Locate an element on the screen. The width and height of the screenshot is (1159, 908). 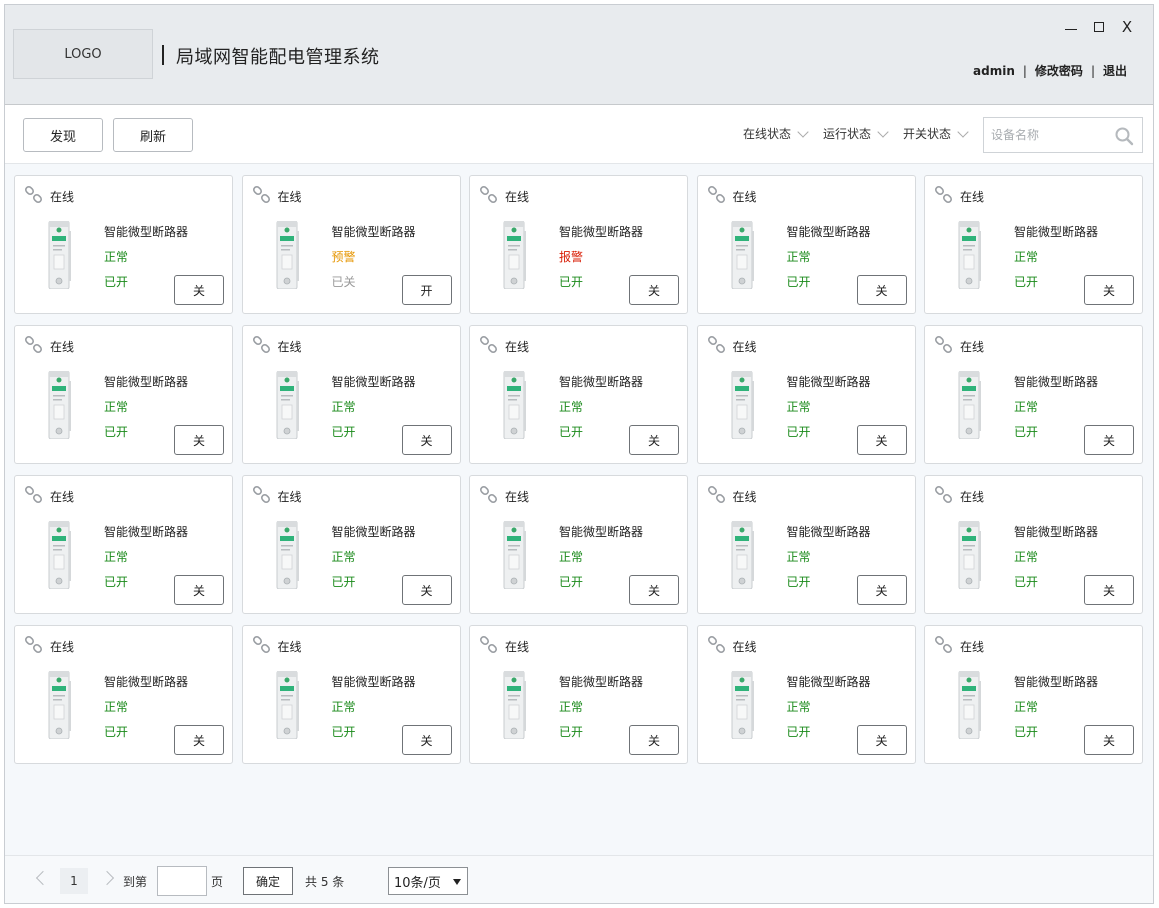
device-card: 在线 智能微型断路器 报警 已开 关 is located at coordinates (578, 244).